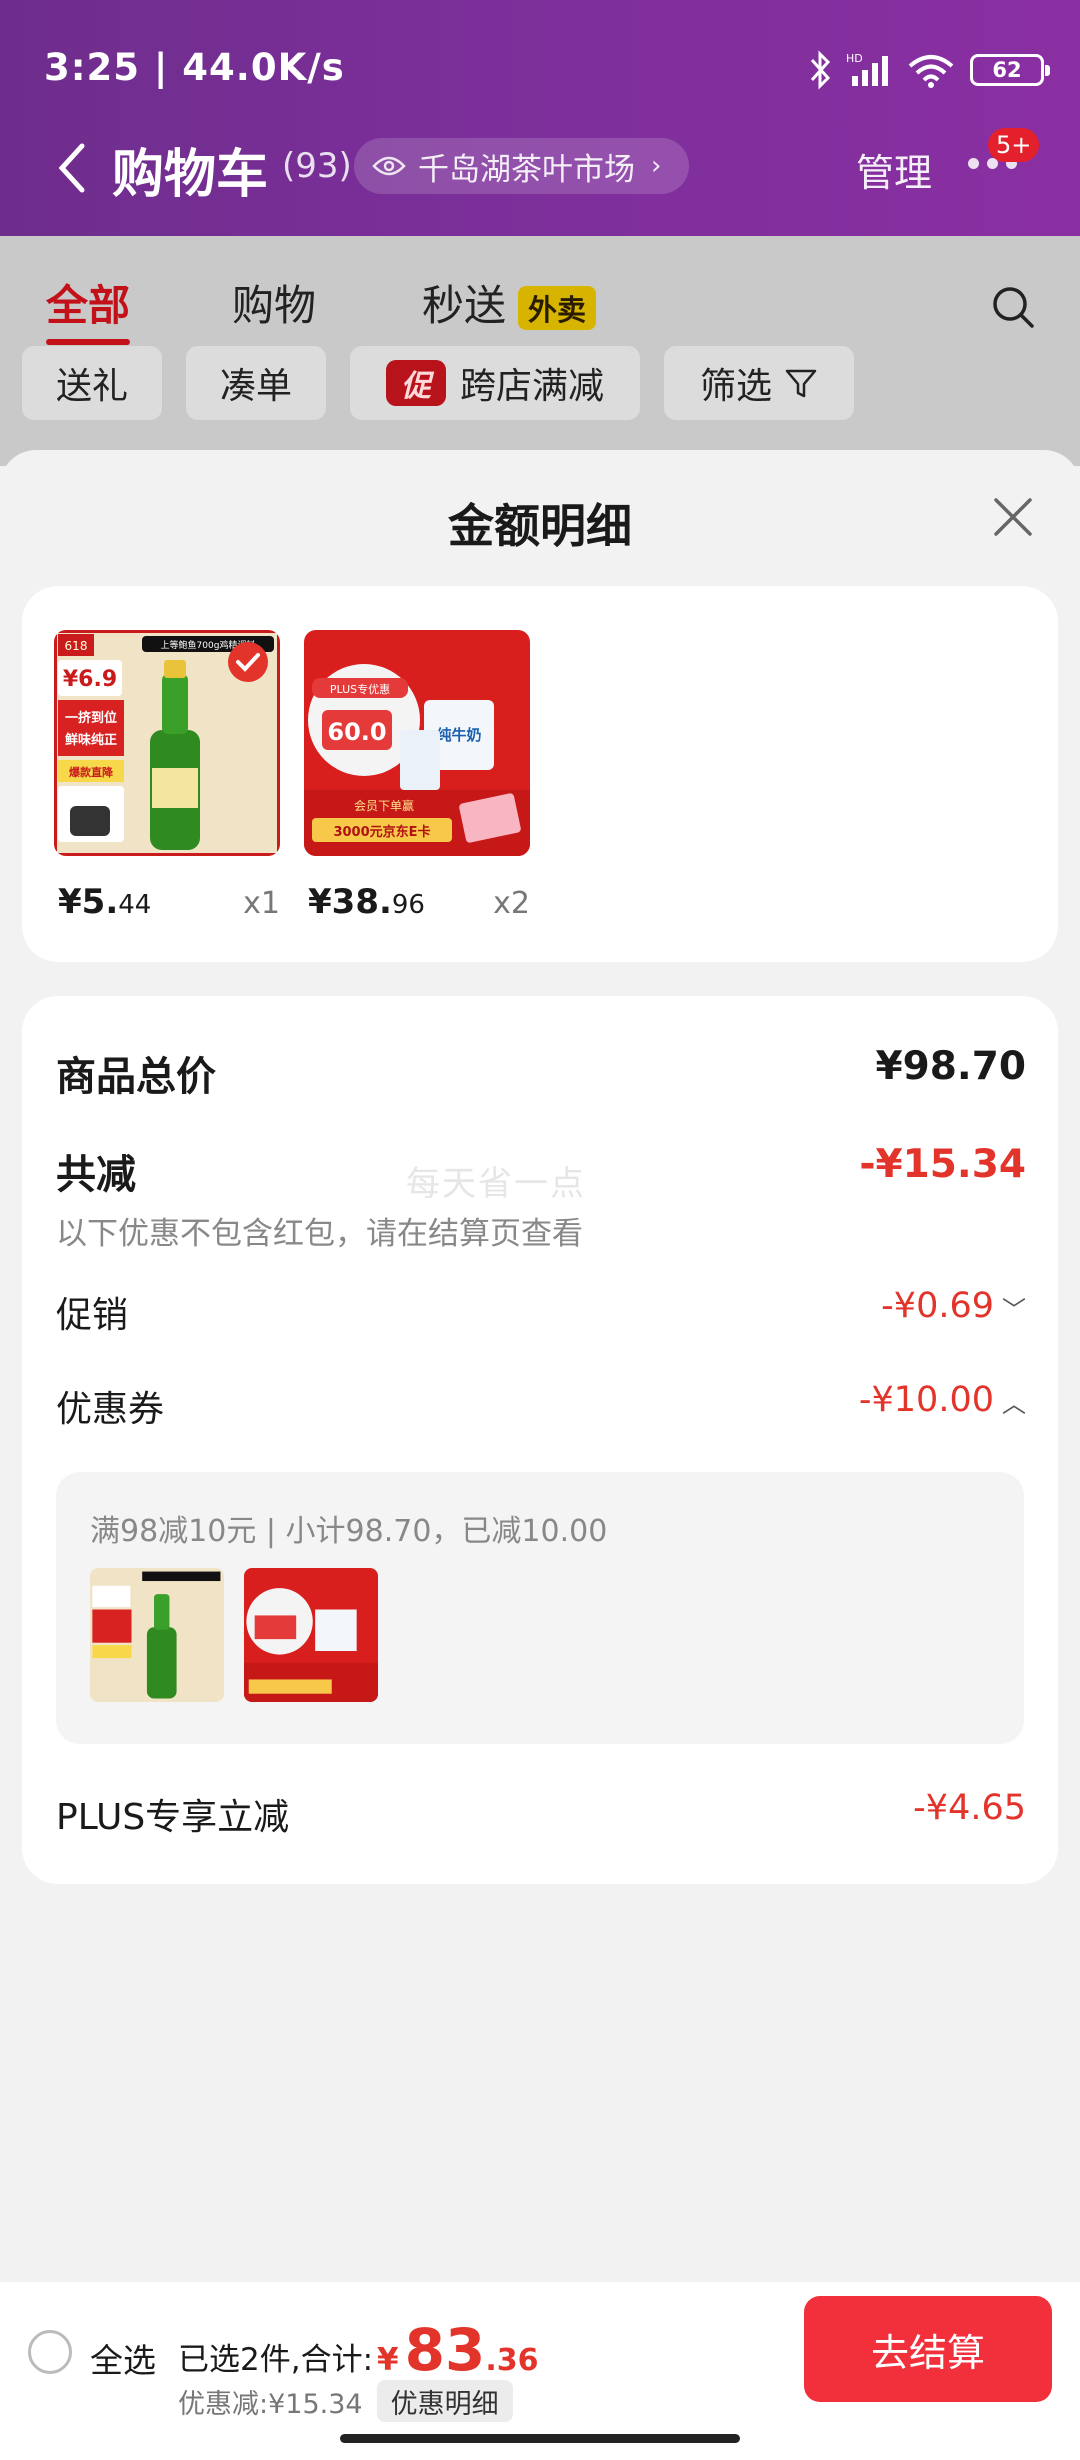  Describe the element at coordinates (854, 58) in the screenshot. I see `svg-text: HD` at that location.